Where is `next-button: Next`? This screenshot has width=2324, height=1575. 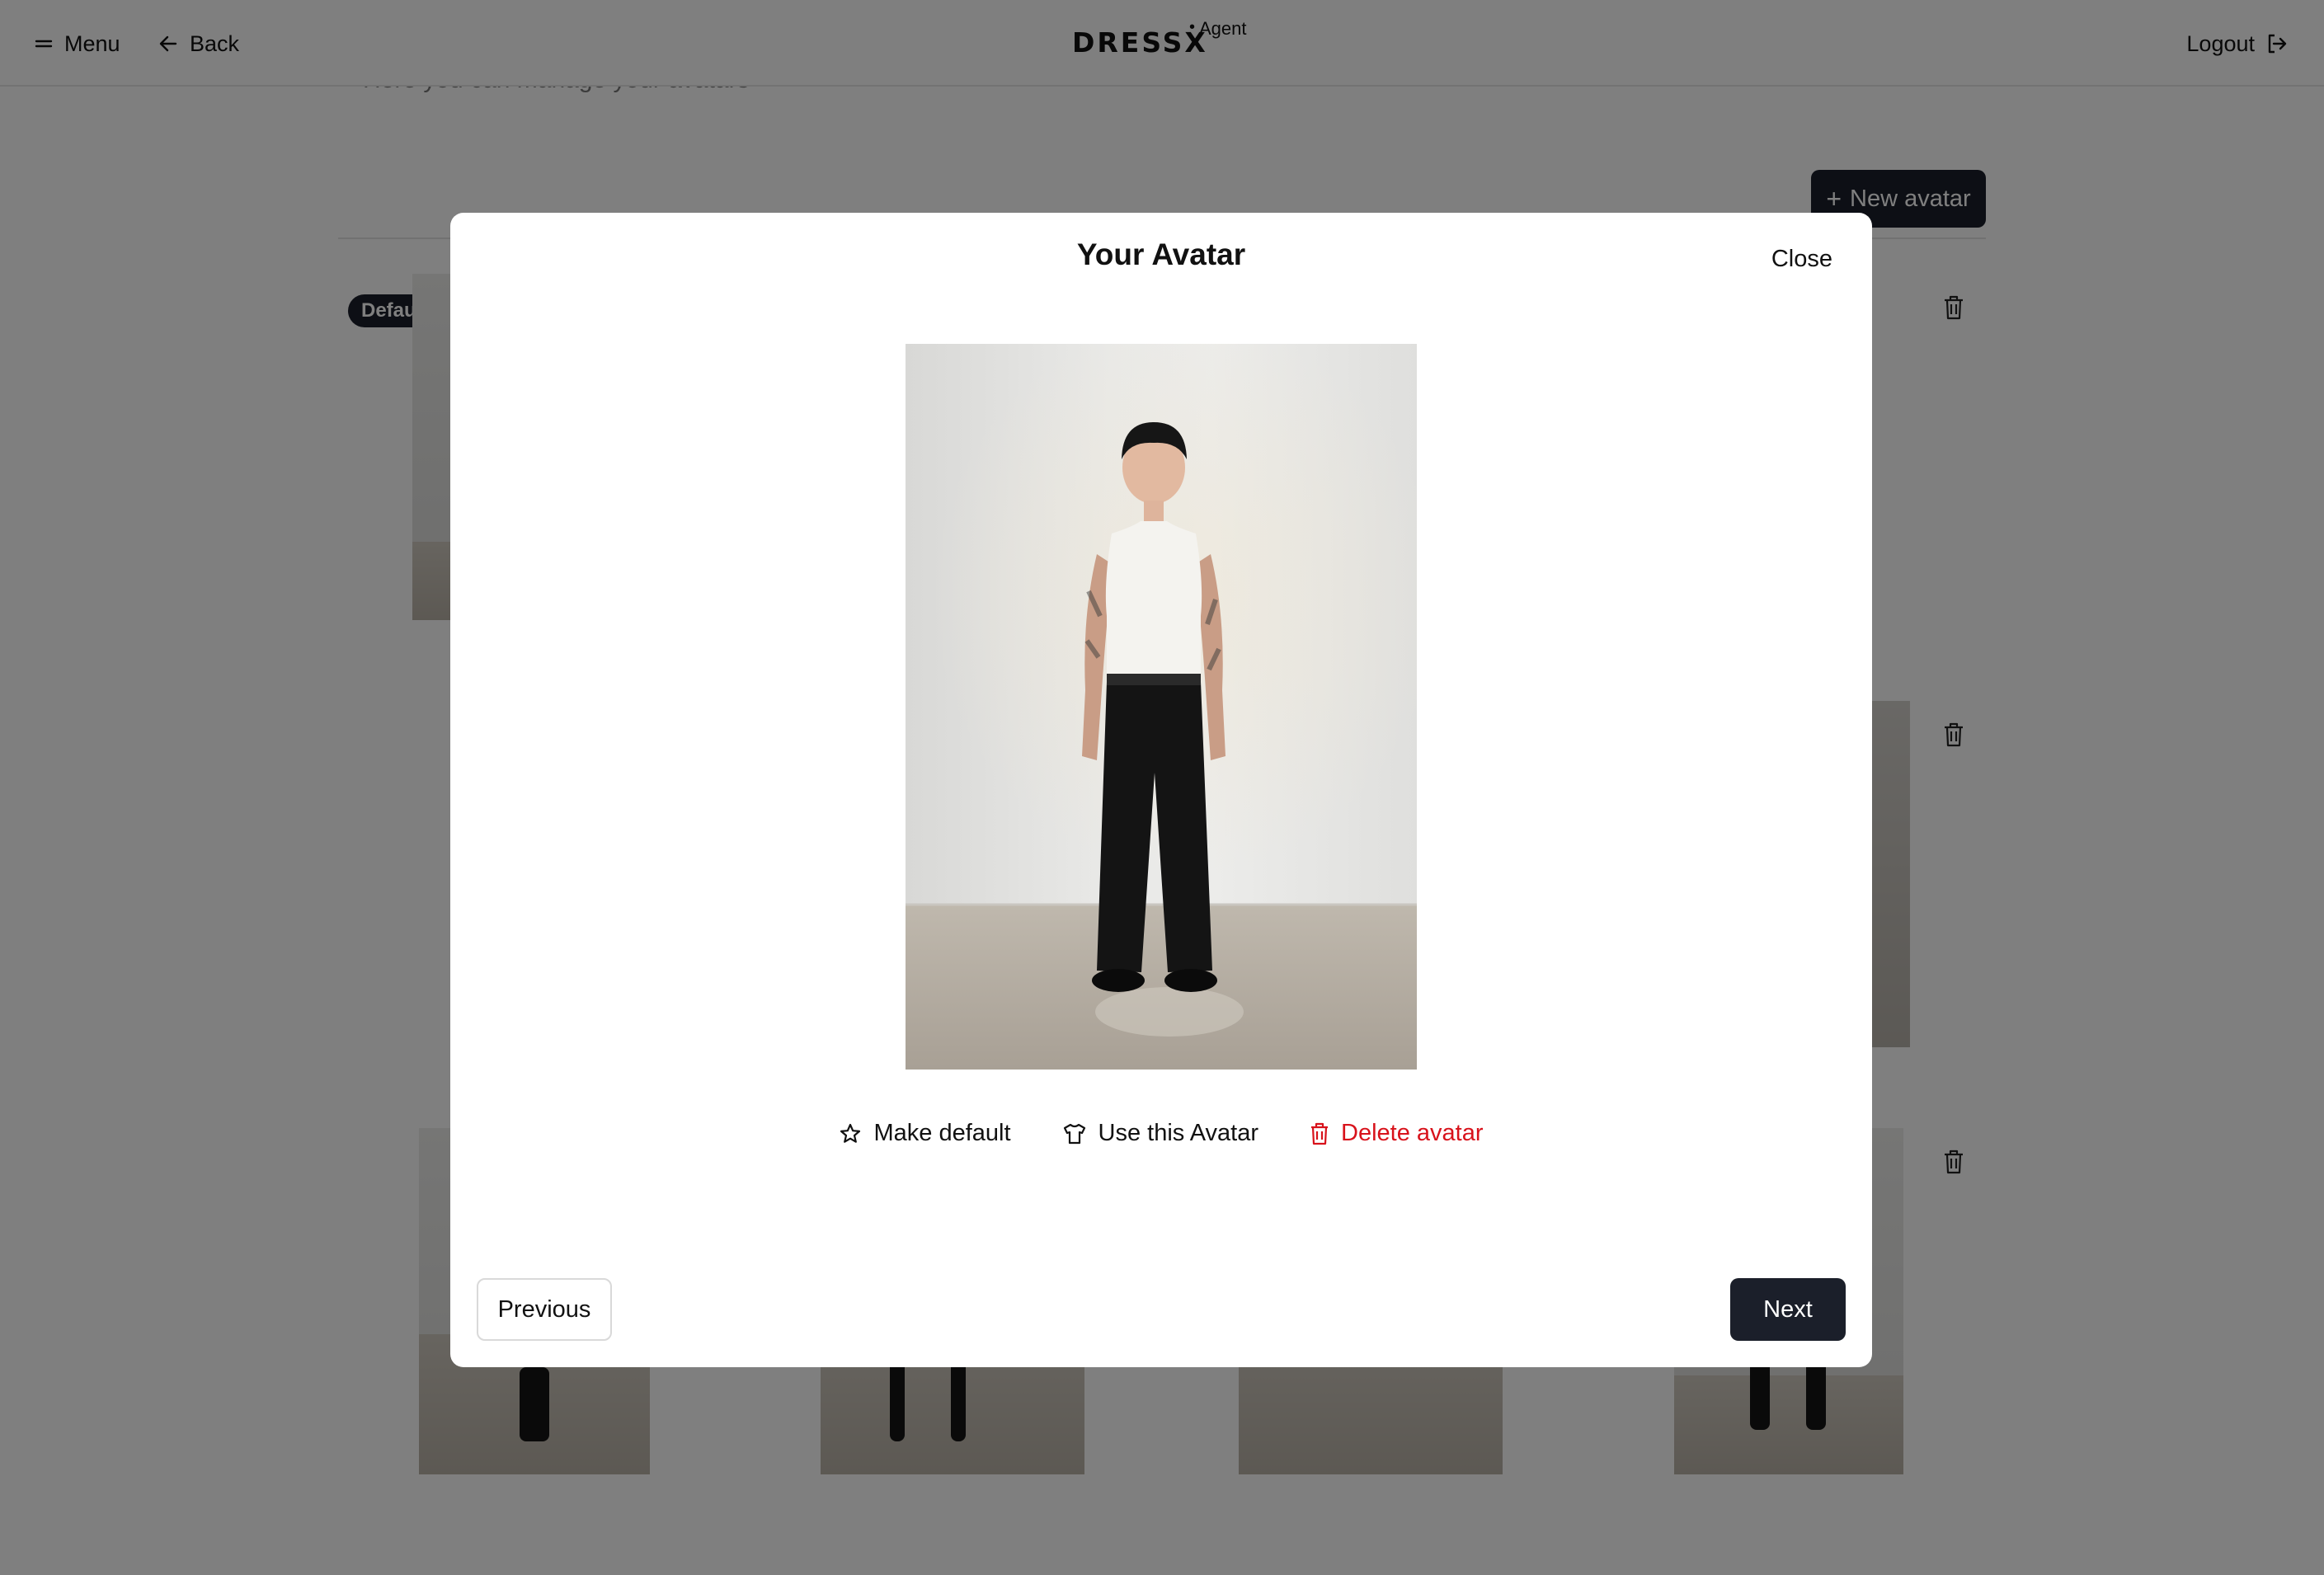
next-button: Next is located at coordinates (1788, 1309).